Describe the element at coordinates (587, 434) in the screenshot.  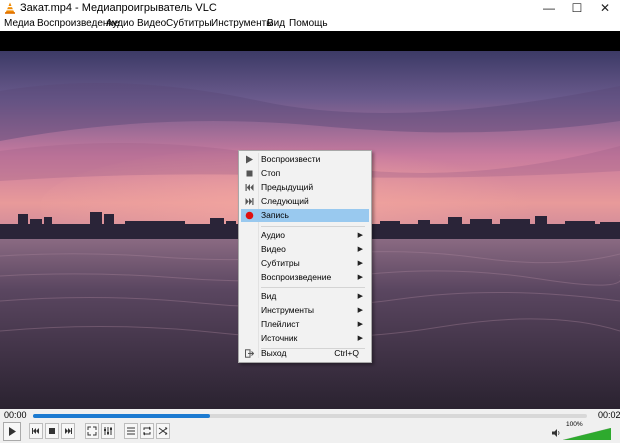
I see `volume-slider` at that location.